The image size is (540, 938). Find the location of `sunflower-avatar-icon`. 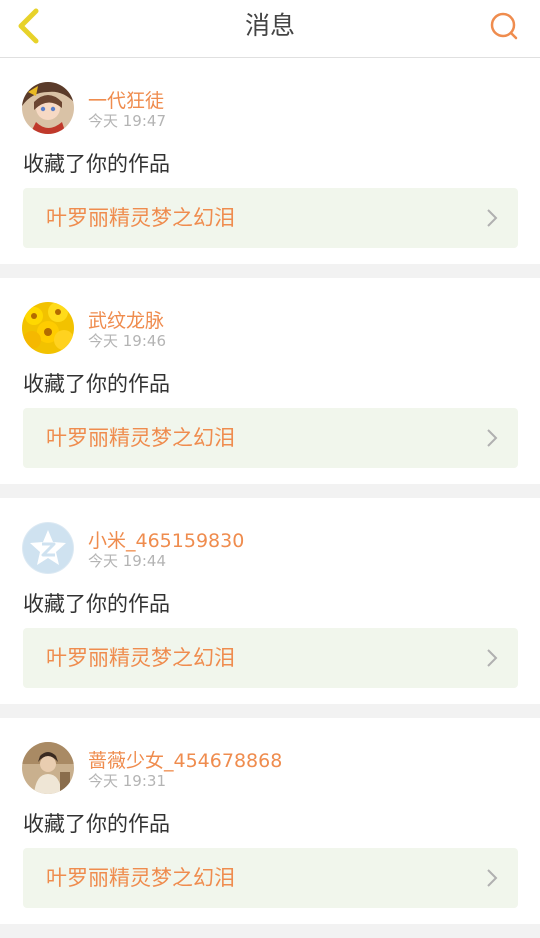

sunflower-avatar-icon is located at coordinates (48, 328).